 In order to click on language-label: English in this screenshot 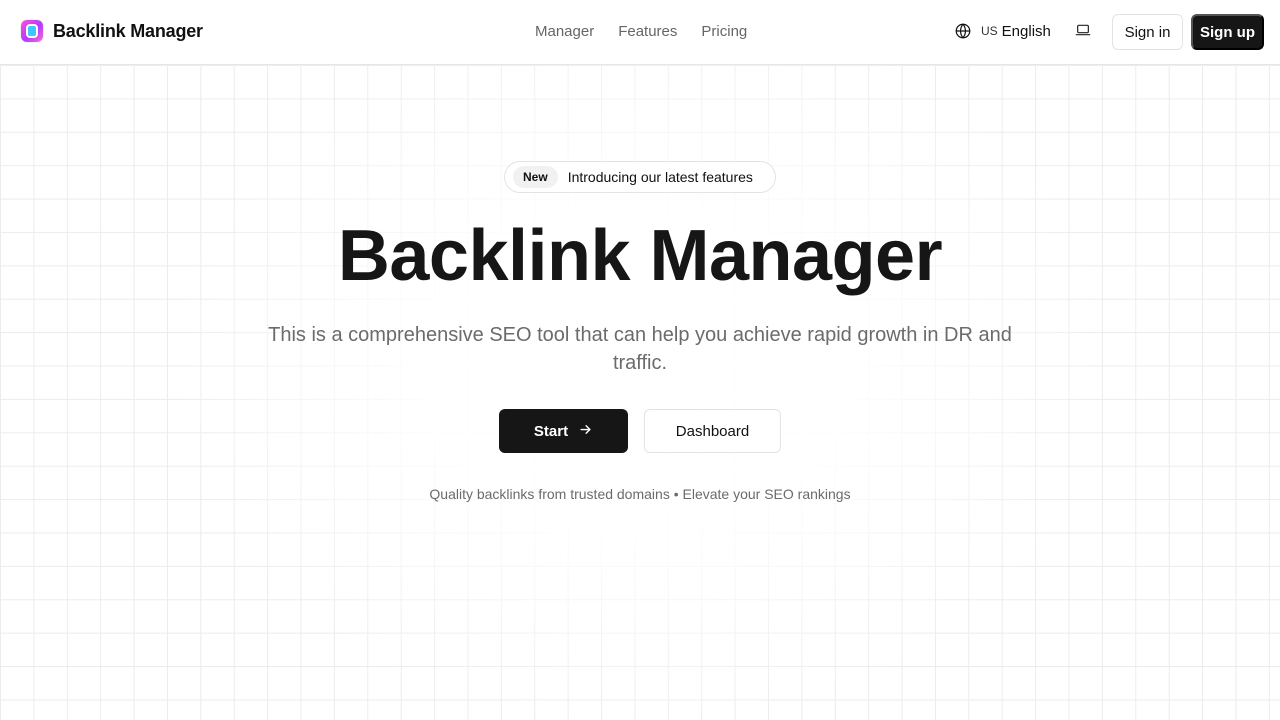, I will do `click(1026, 31)`.